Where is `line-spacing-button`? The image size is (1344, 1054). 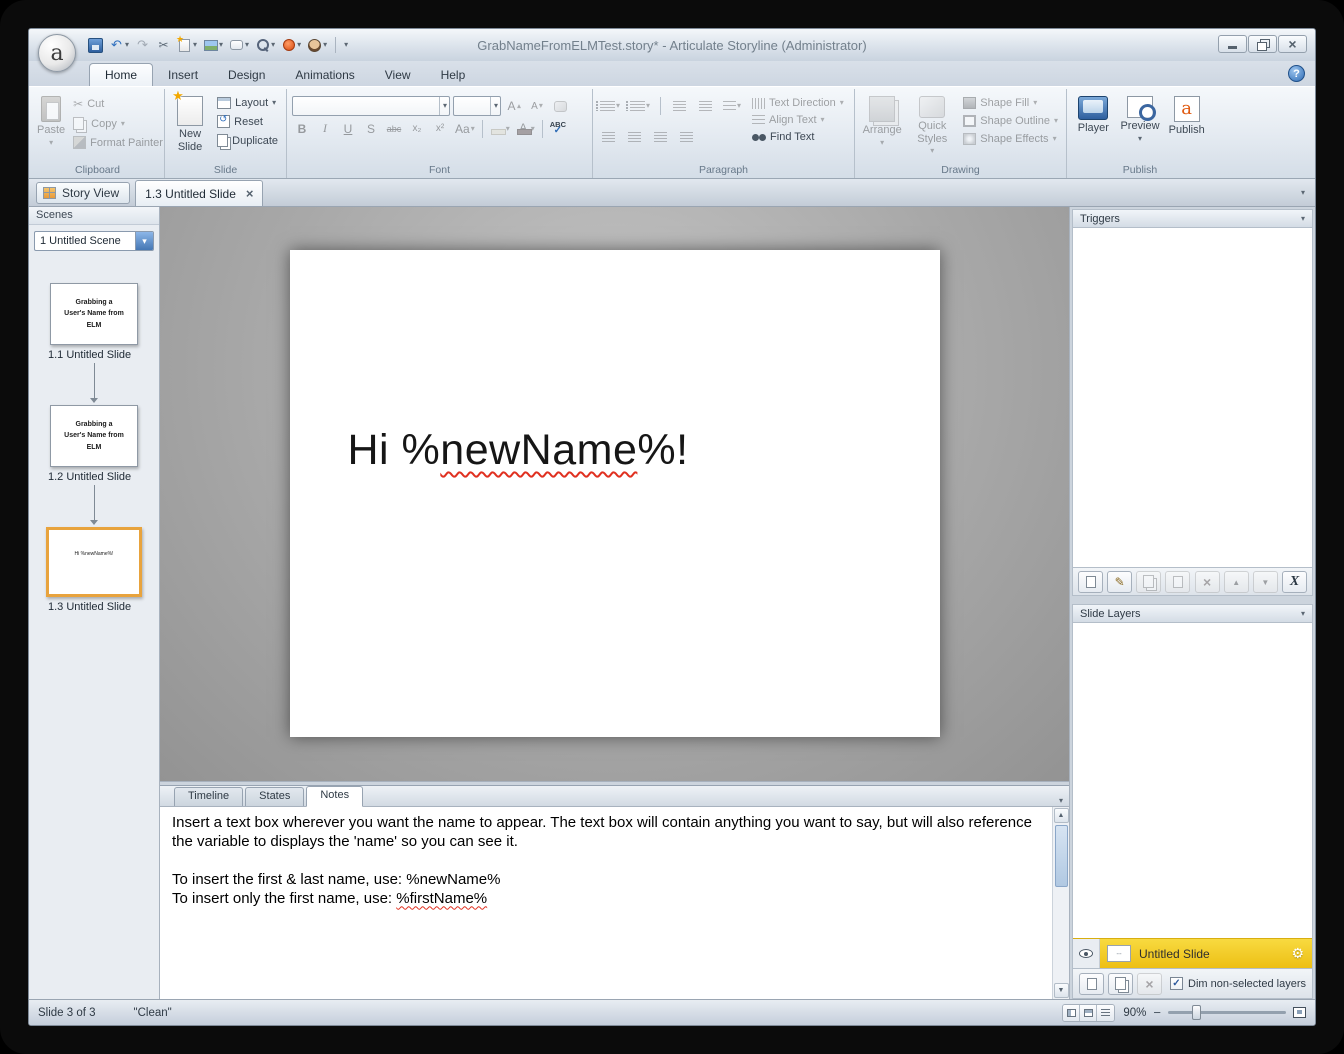 line-spacing-button is located at coordinates (732, 105).